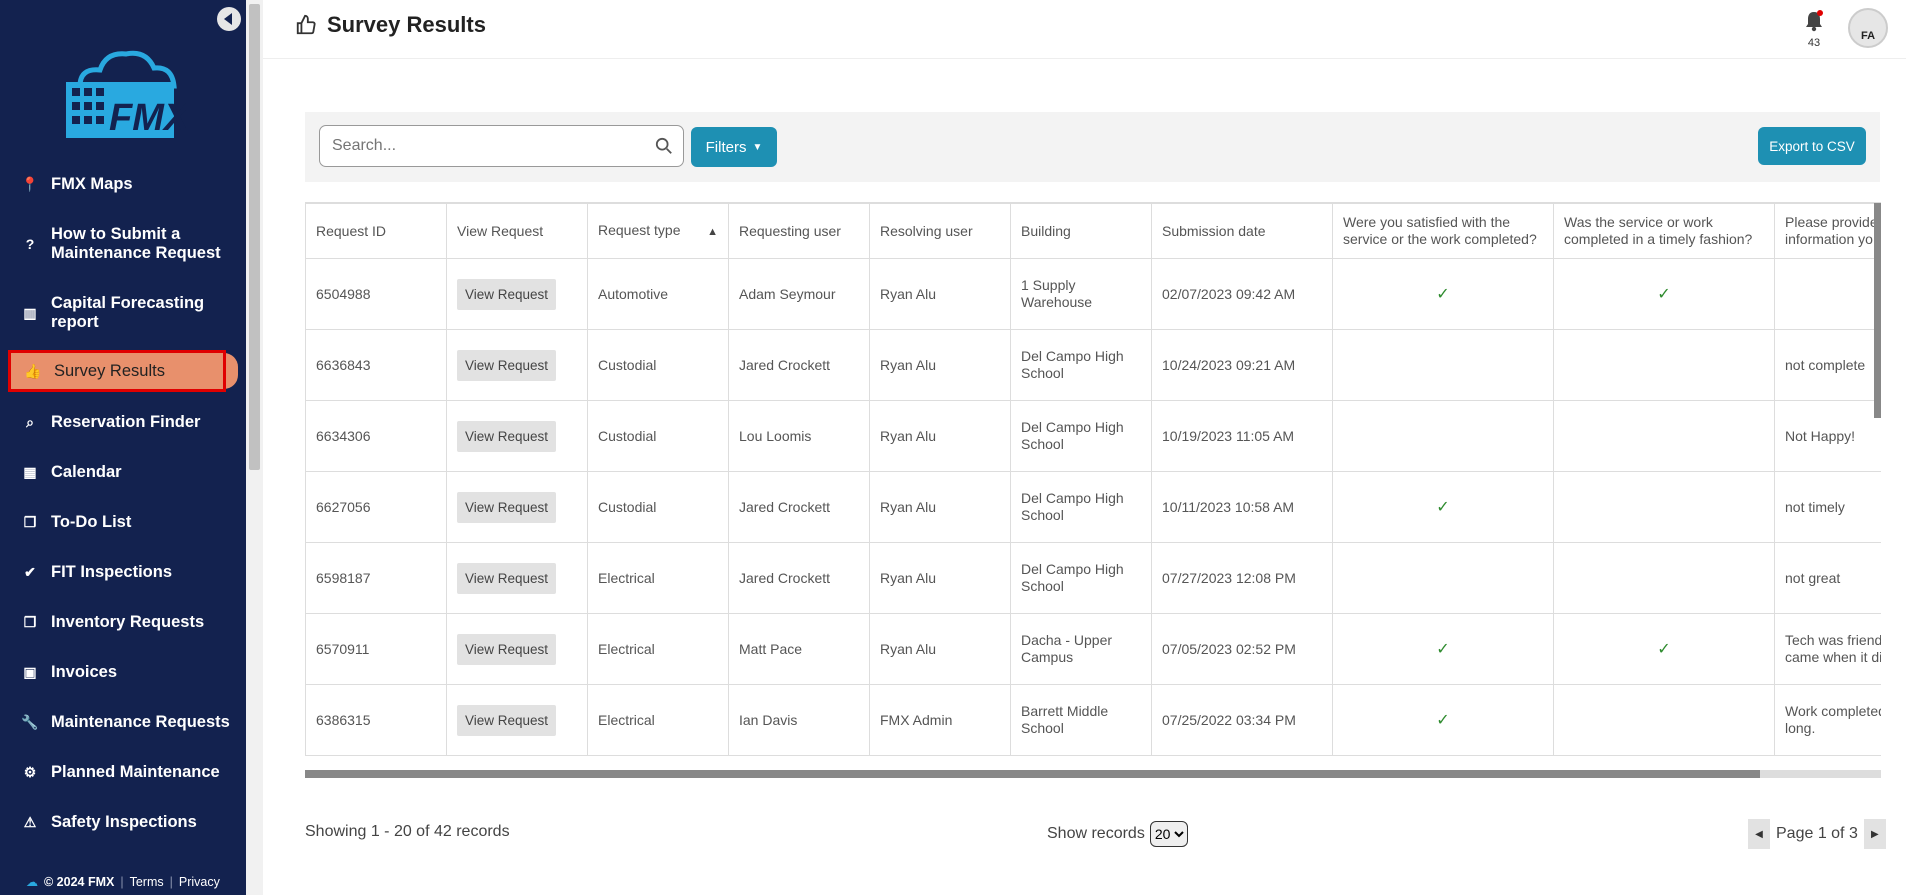  Describe the element at coordinates (124, 94) in the screenshot. I see `fmx-logo: FMX` at that location.